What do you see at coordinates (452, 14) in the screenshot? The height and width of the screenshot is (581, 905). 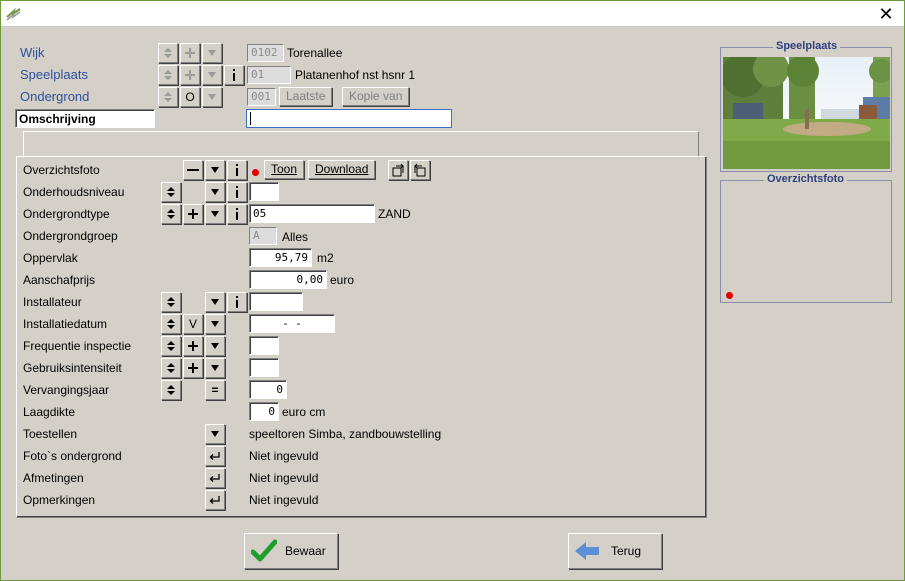 I see `title-bar: ✕` at bounding box center [452, 14].